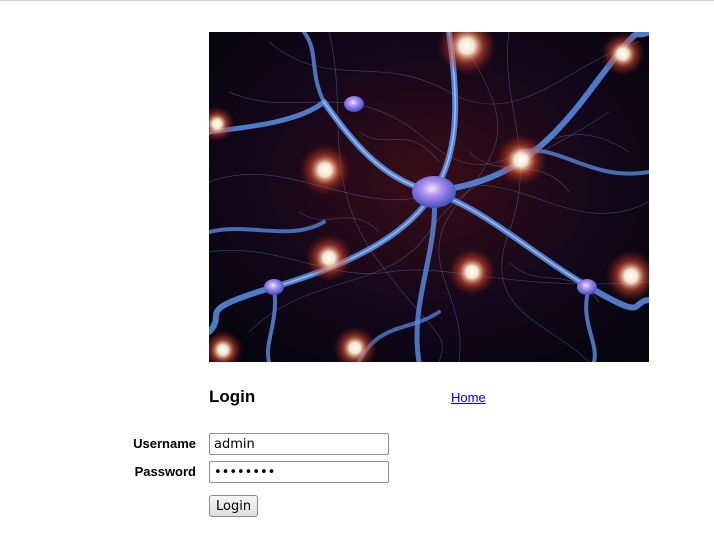 This screenshot has height=558, width=714. I want to click on password-label: Password, so click(165, 471).